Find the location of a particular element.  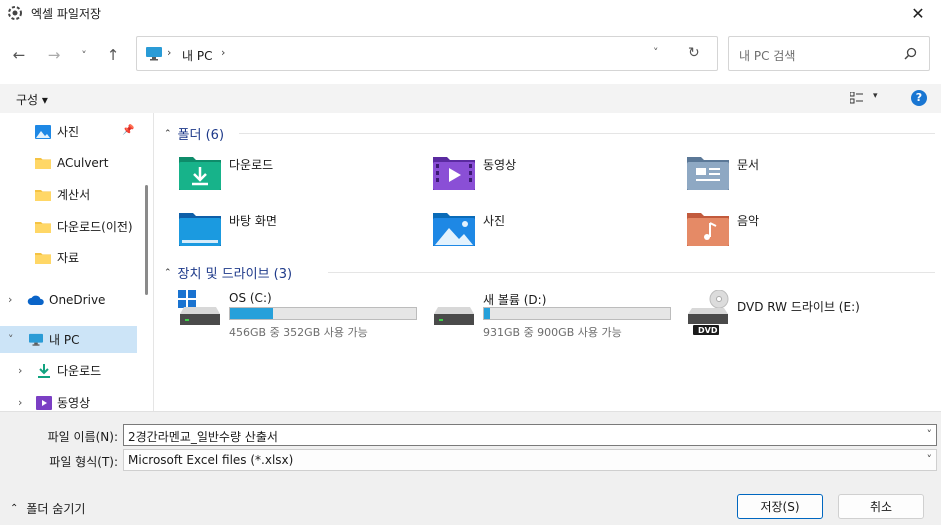

sidebar-item-label: ACulvert is located at coordinates (83, 162).